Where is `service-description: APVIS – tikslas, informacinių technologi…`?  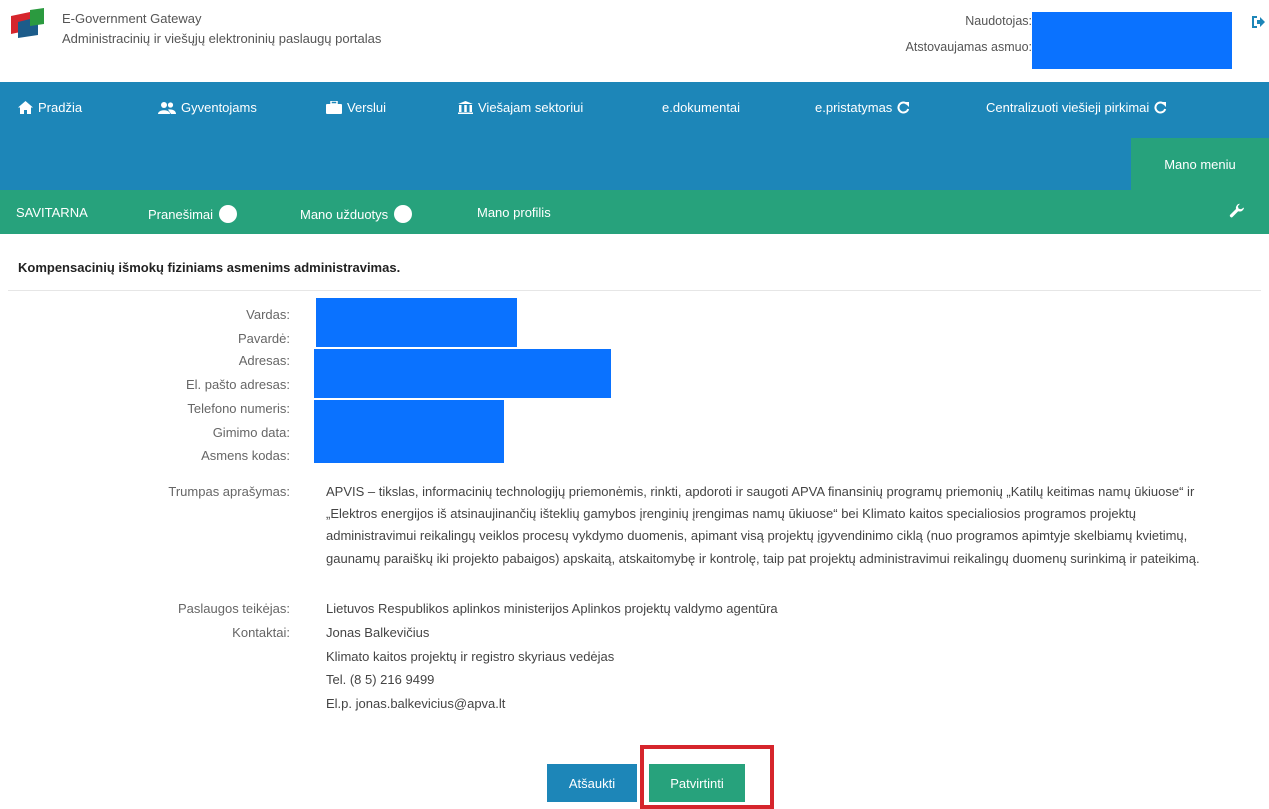 service-description: APVIS – tikslas, informacinių technologi… is located at coordinates (763, 525).